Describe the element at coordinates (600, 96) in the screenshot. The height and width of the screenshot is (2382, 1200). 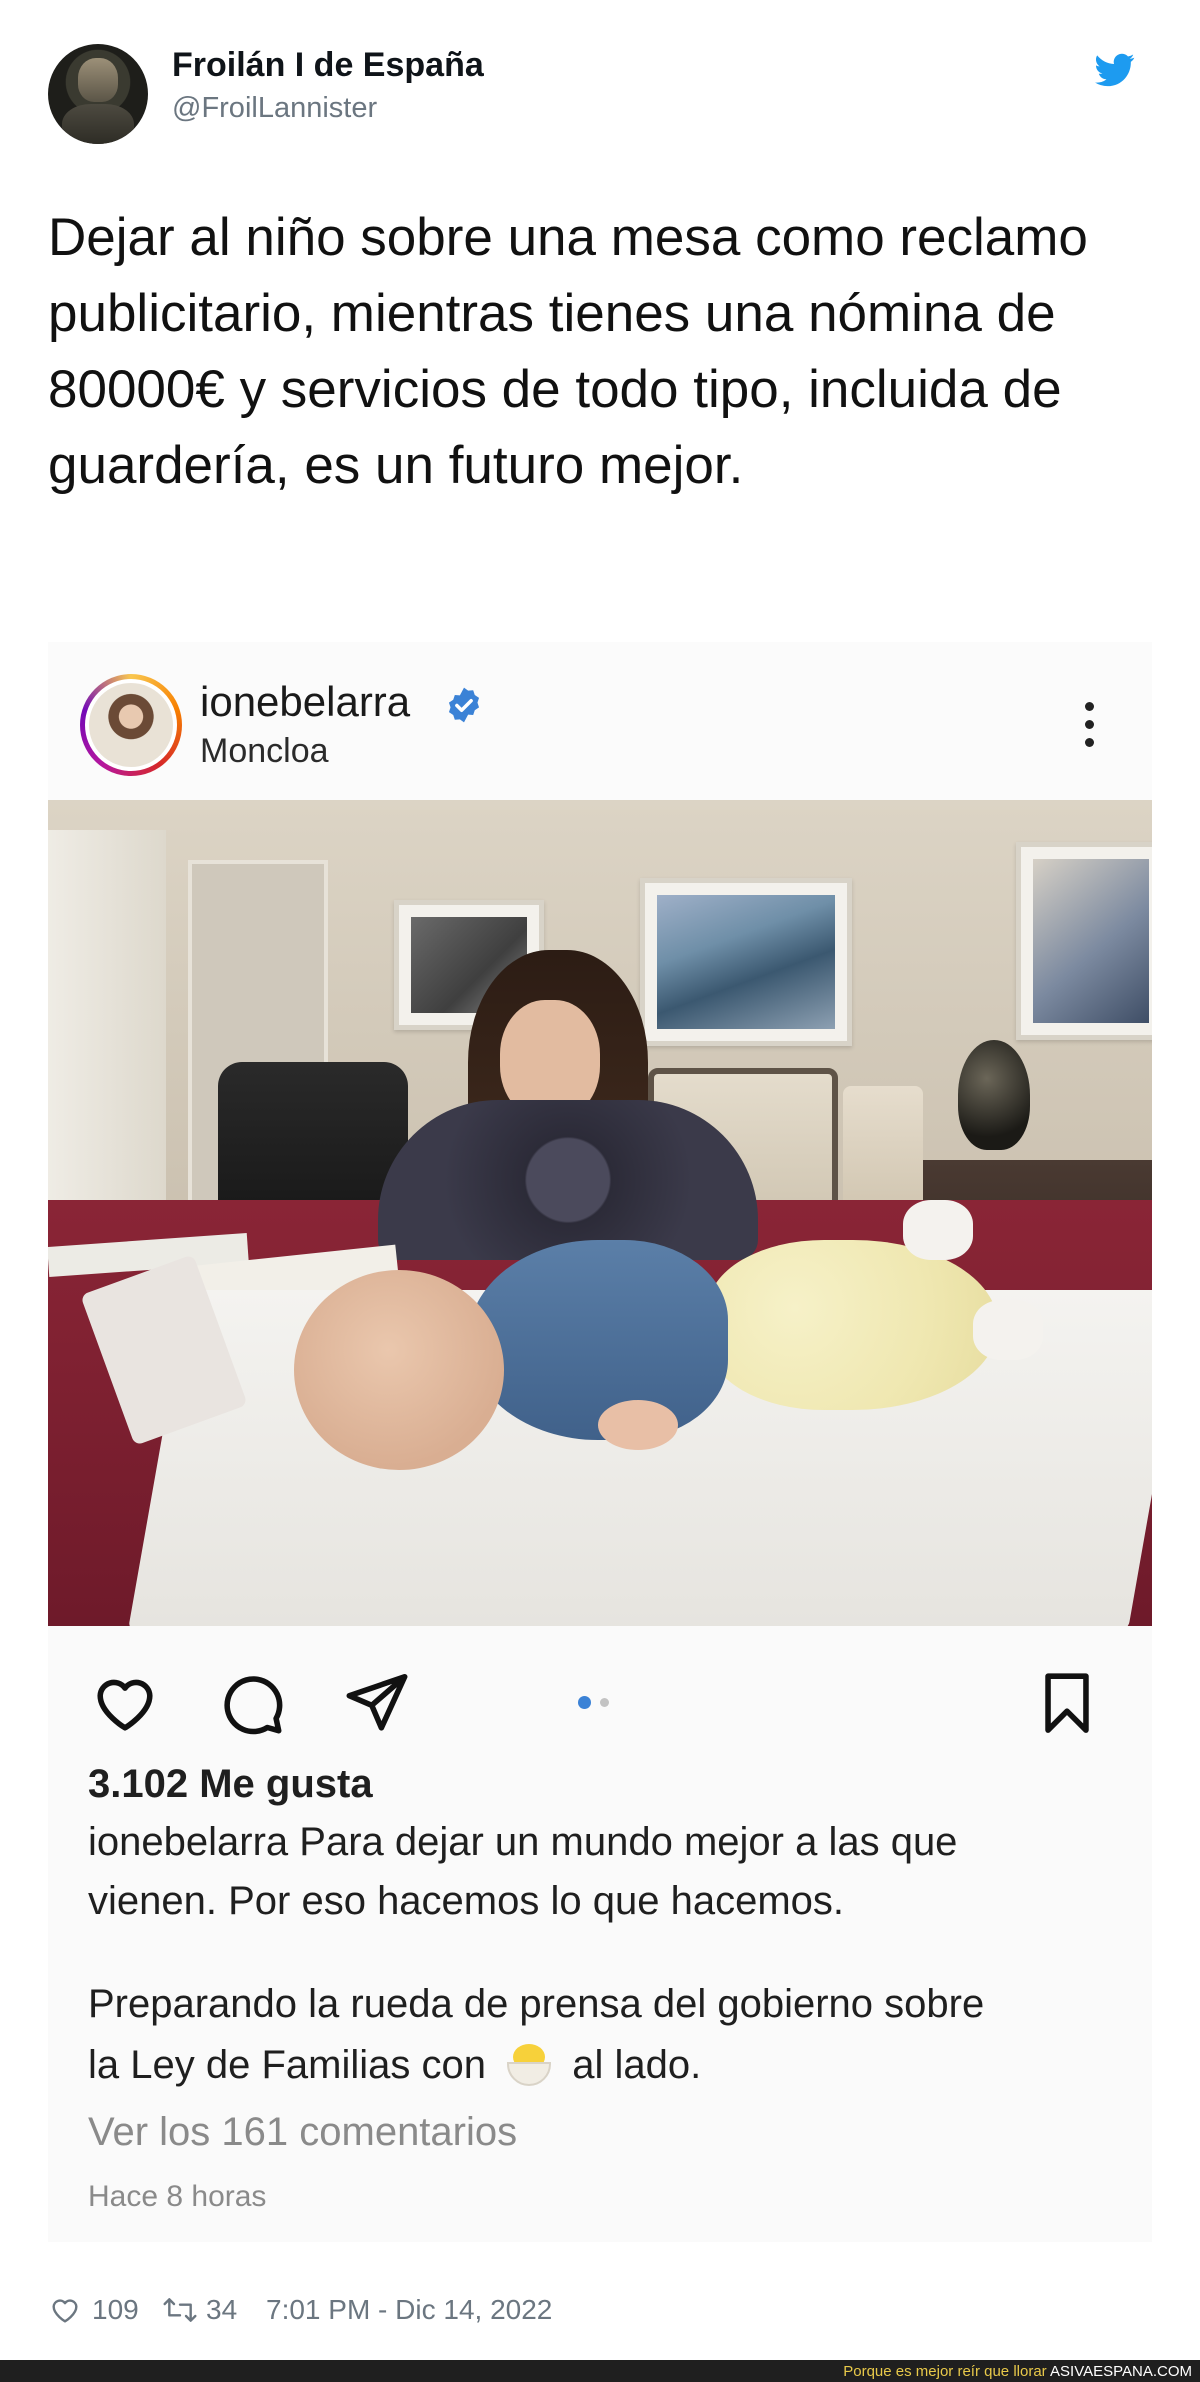
I see `tweet-header: Froilán I de España @FroilLannister` at that location.